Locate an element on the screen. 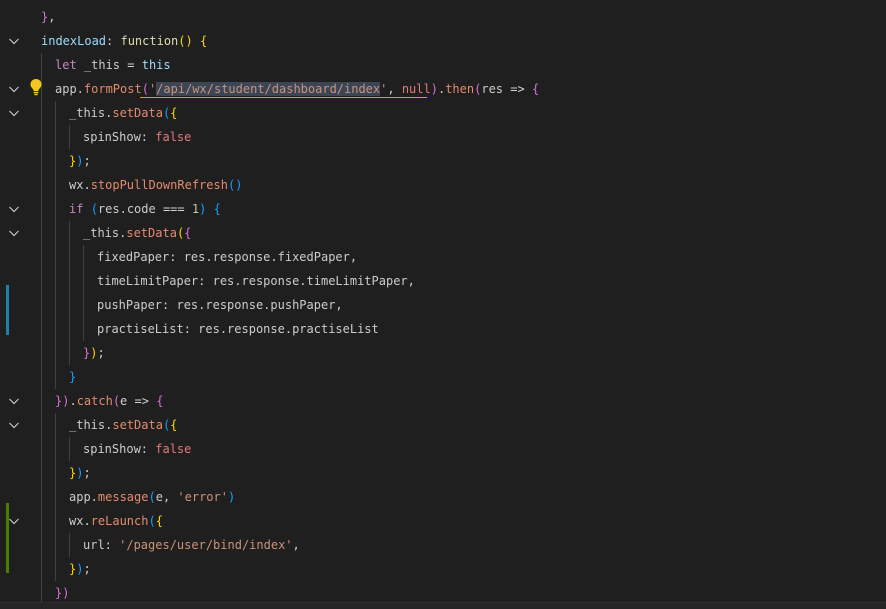  code-token: reLaunch is located at coordinates (119, 521).